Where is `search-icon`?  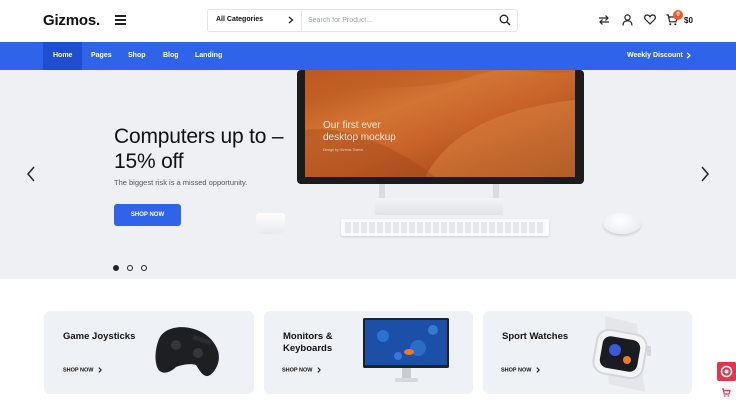 search-icon is located at coordinates (505, 20).